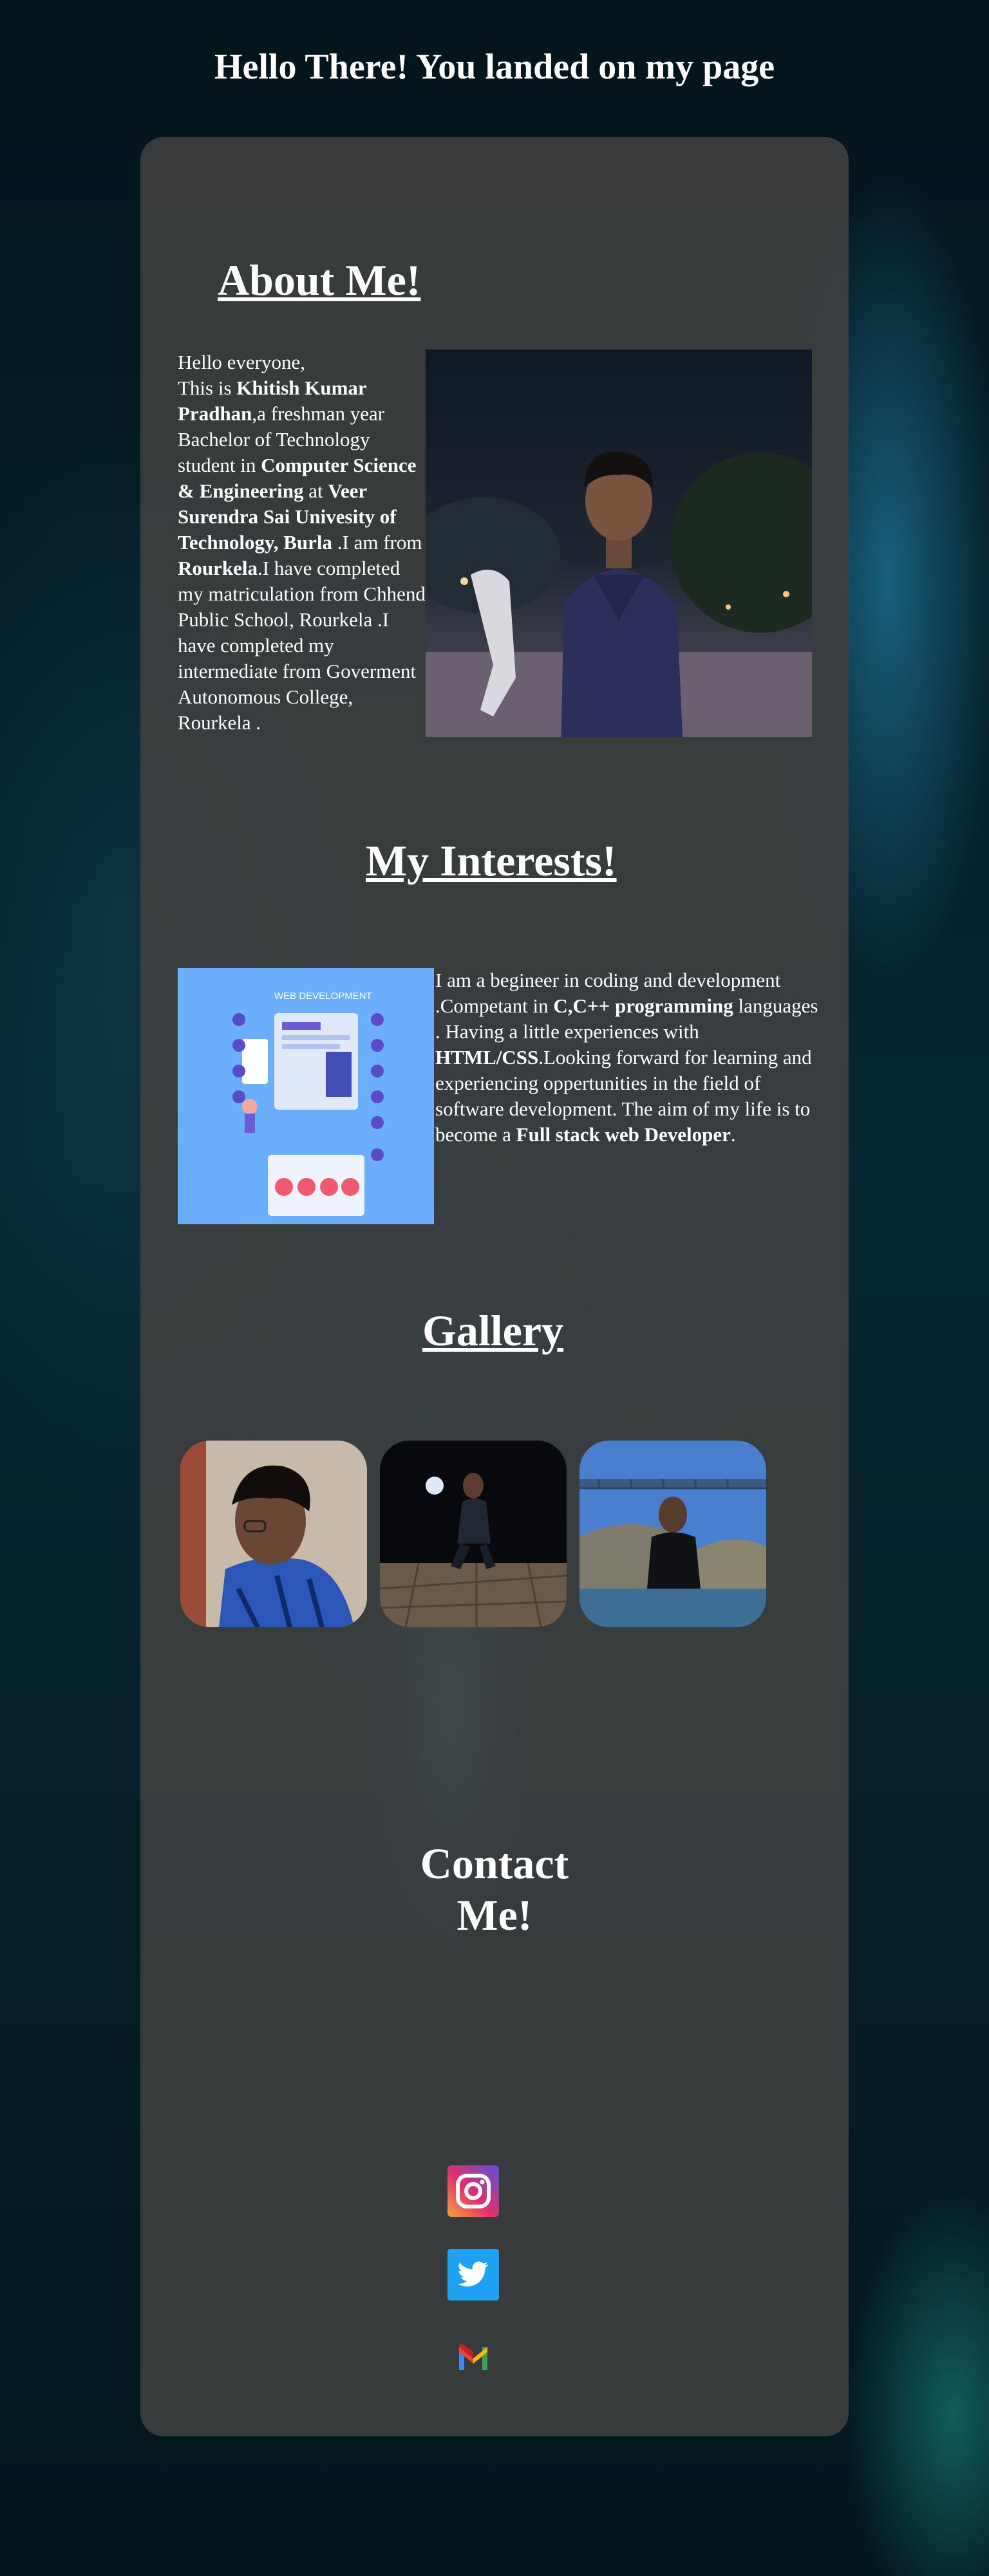  Describe the element at coordinates (494, 1914) in the screenshot. I see `contact-title-line2: Me!` at that location.